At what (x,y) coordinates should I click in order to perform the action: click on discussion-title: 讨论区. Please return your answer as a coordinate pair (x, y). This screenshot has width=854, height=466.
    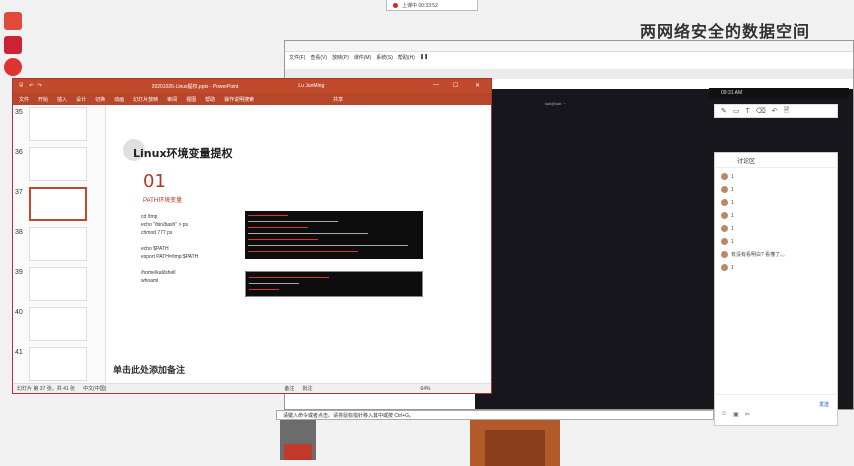
    Looking at the image, I should click on (746, 161).